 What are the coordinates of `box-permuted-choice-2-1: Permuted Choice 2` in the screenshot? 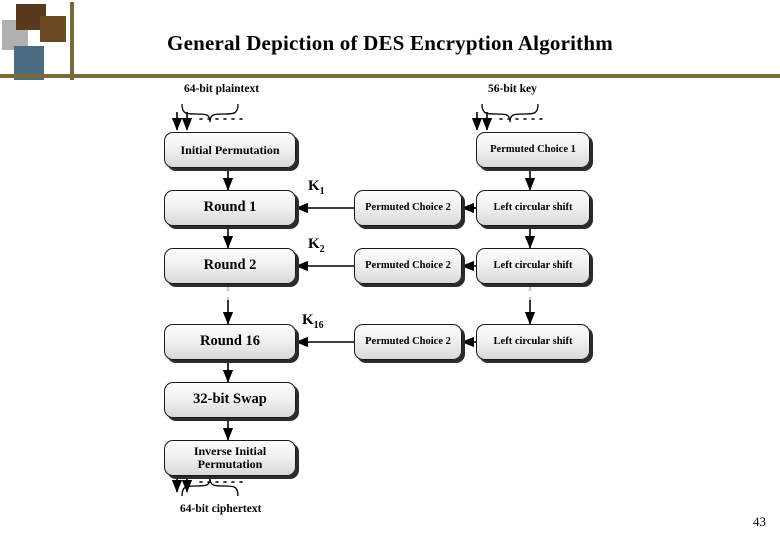 It's located at (408, 208).